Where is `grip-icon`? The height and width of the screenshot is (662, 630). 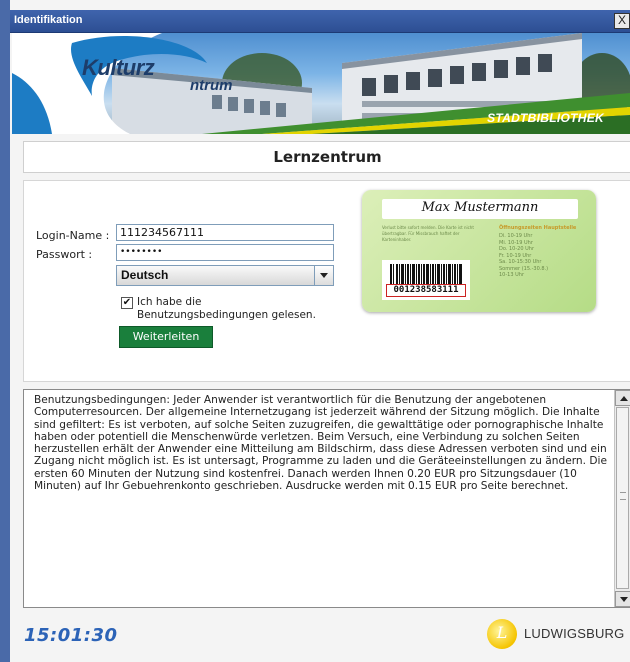
grip-icon is located at coordinates (623, 496).